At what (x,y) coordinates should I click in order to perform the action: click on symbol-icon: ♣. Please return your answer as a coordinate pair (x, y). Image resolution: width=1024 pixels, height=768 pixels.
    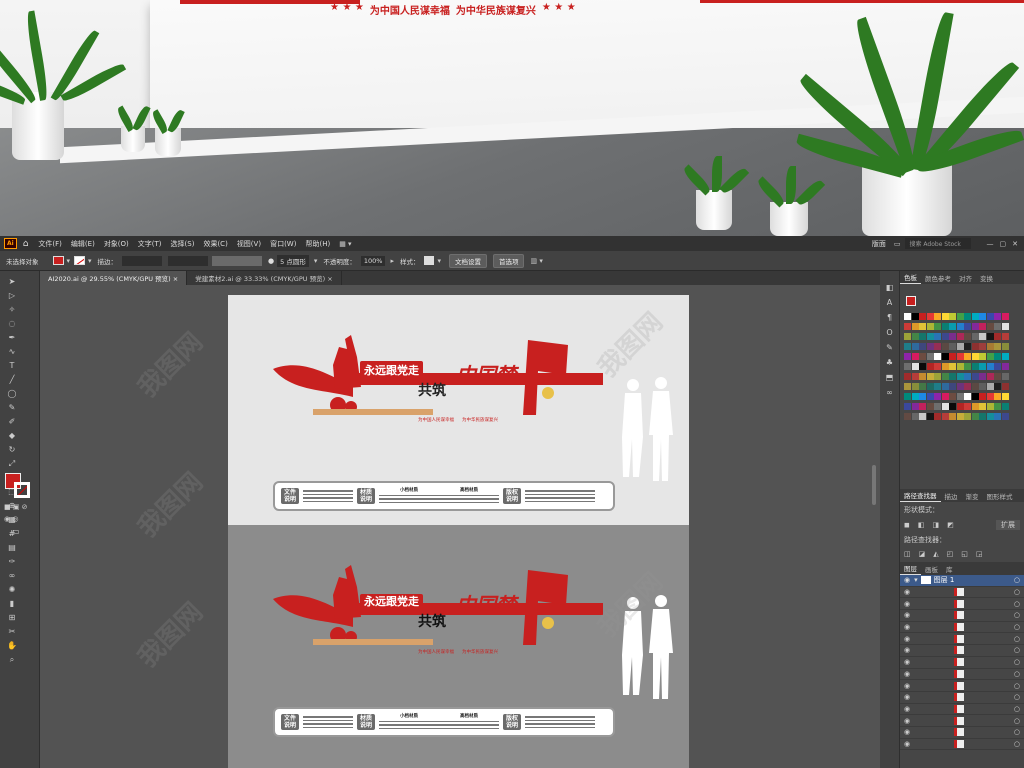
    Looking at the image, I should click on (889, 362).